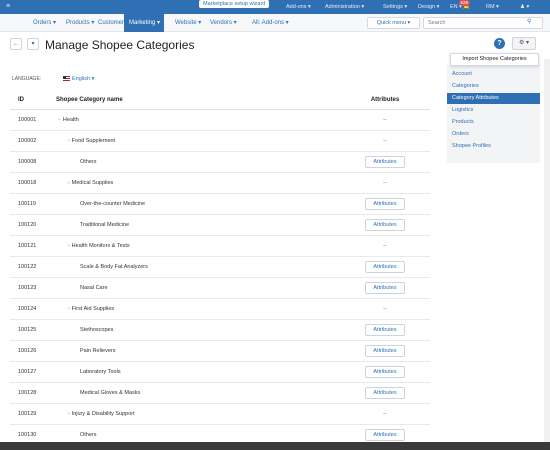  Describe the element at coordinates (33, 183) in the screenshot. I see `category-id: 100018` at that location.